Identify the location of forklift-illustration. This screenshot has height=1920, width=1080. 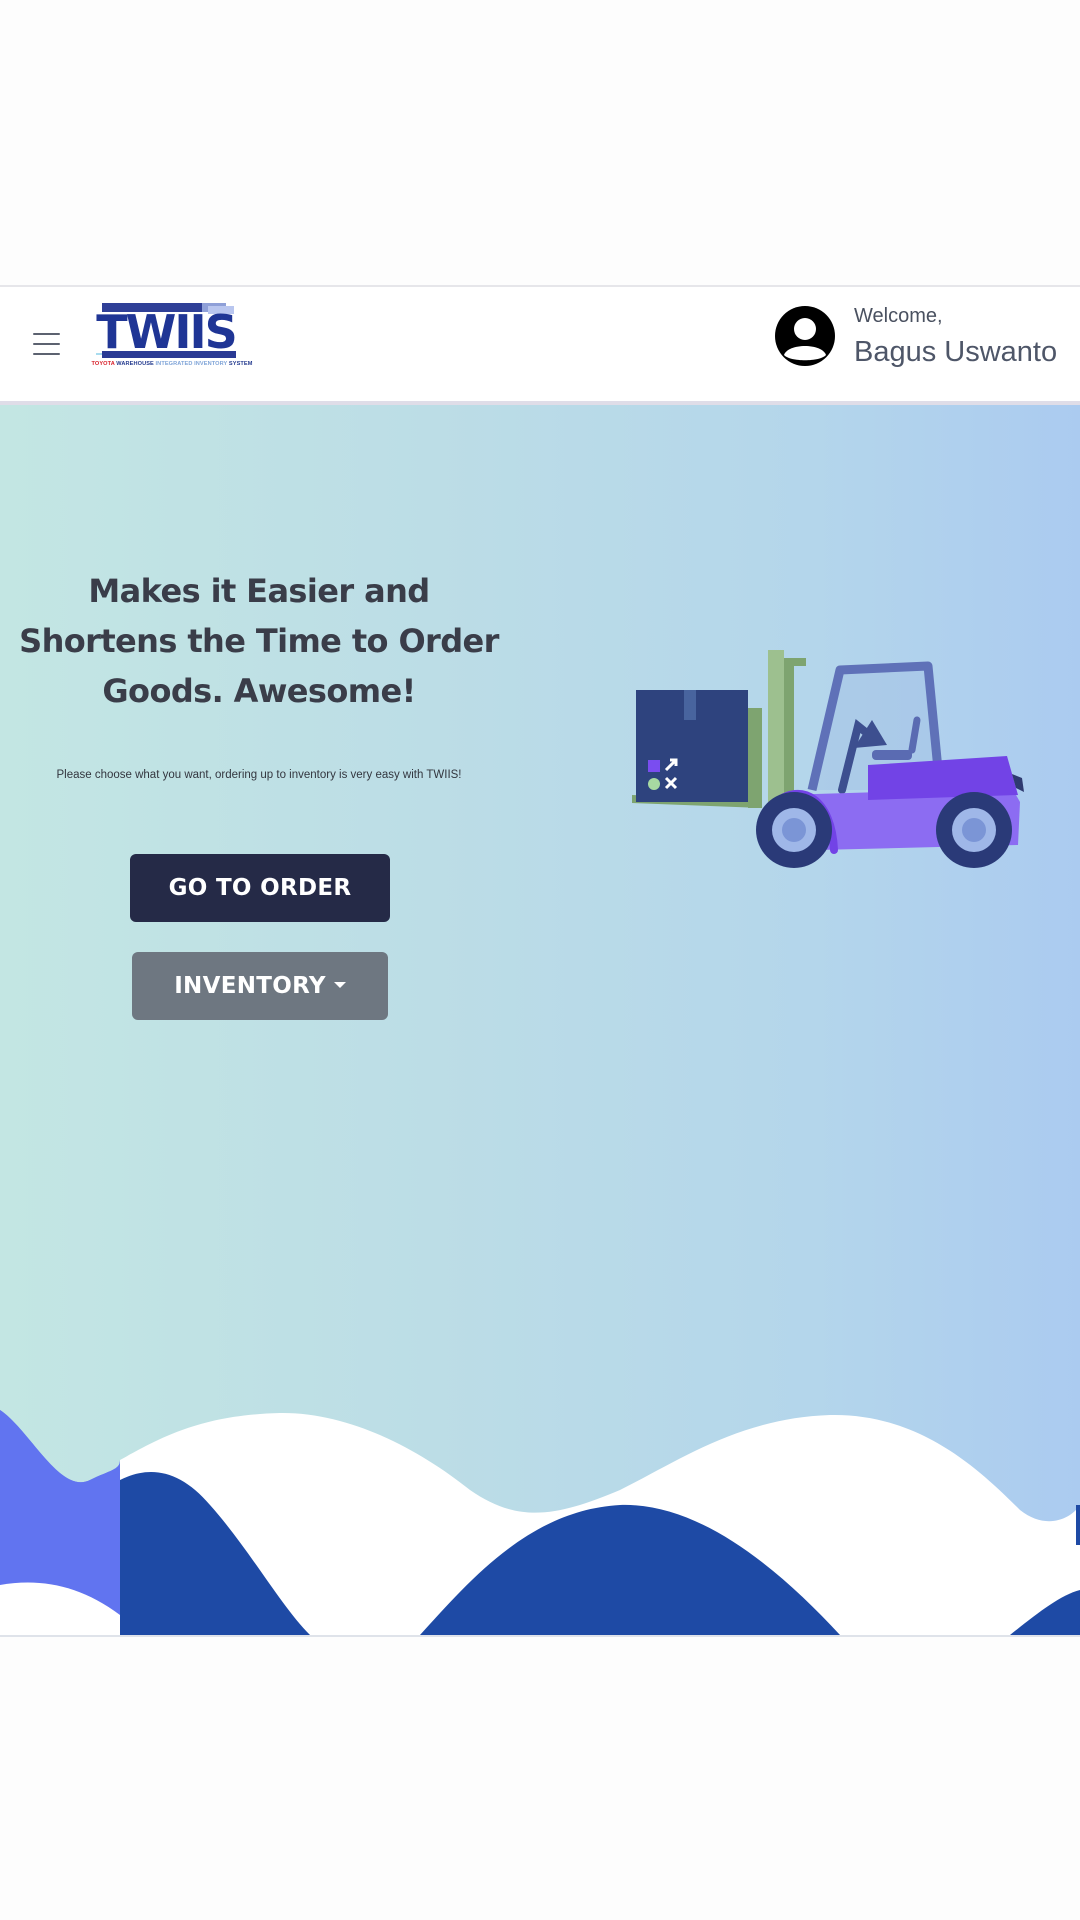
(828, 759).